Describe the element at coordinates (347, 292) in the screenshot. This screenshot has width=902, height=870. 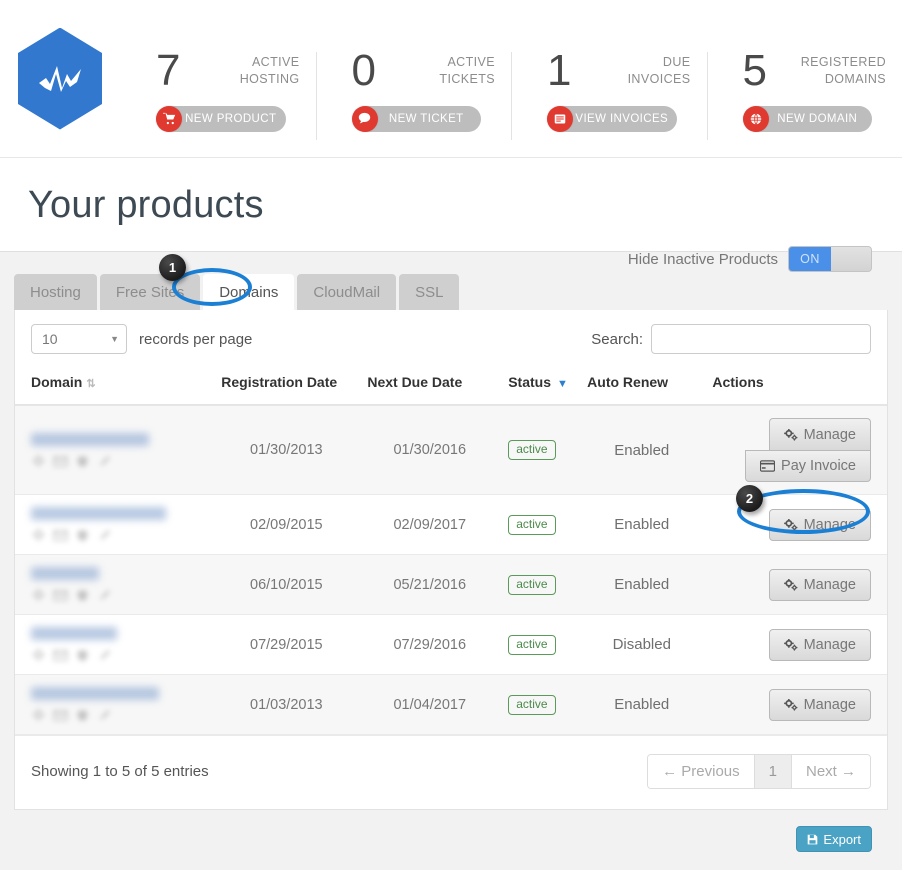
I see `tab-cloudmail: CloudMail` at that location.